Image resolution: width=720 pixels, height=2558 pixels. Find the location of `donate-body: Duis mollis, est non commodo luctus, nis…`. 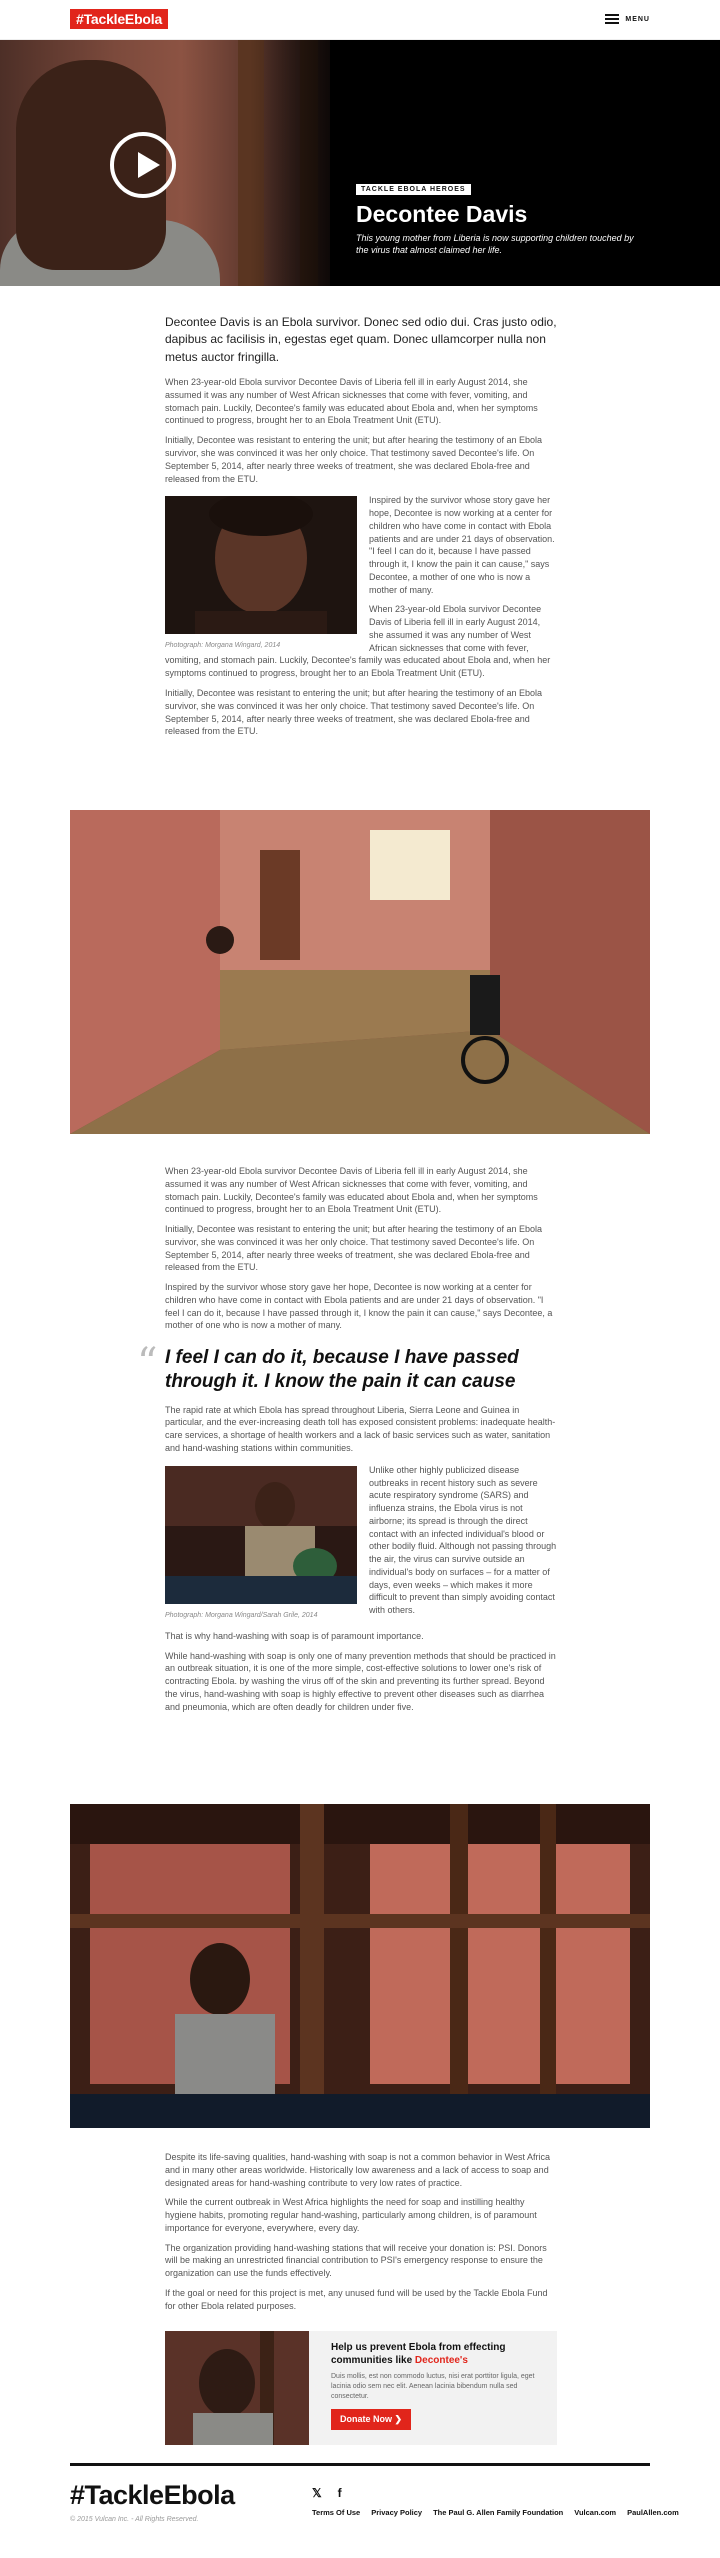

donate-body: Duis mollis, est non commodo luctus, nis… is located at coordinates (433, 2386).